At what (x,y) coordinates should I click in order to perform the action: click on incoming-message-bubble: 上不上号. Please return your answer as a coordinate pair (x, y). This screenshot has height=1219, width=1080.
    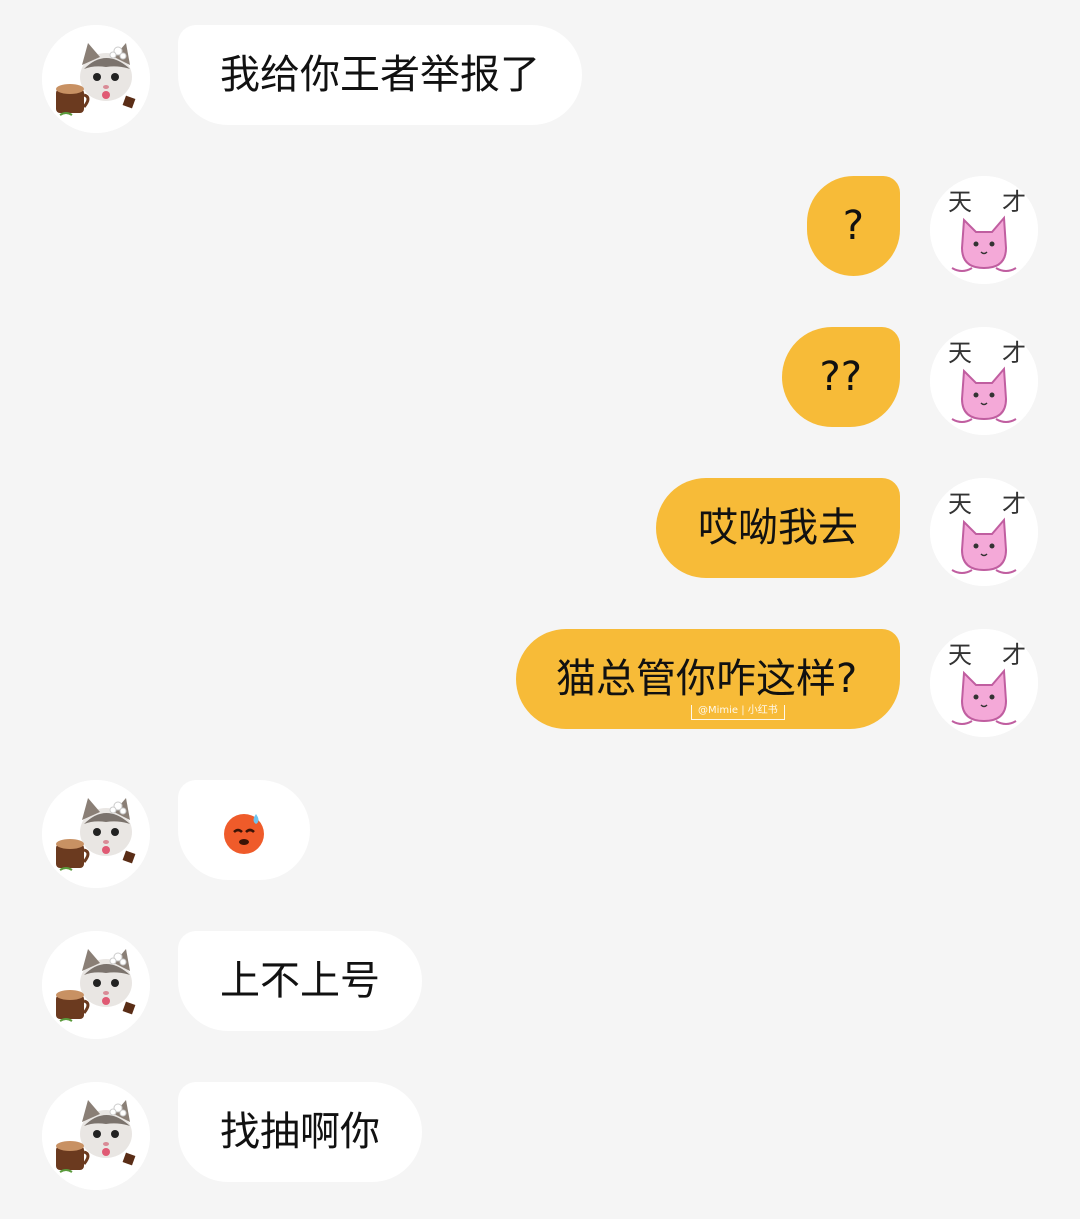
    Looking at the image, I should click on (300, 981).